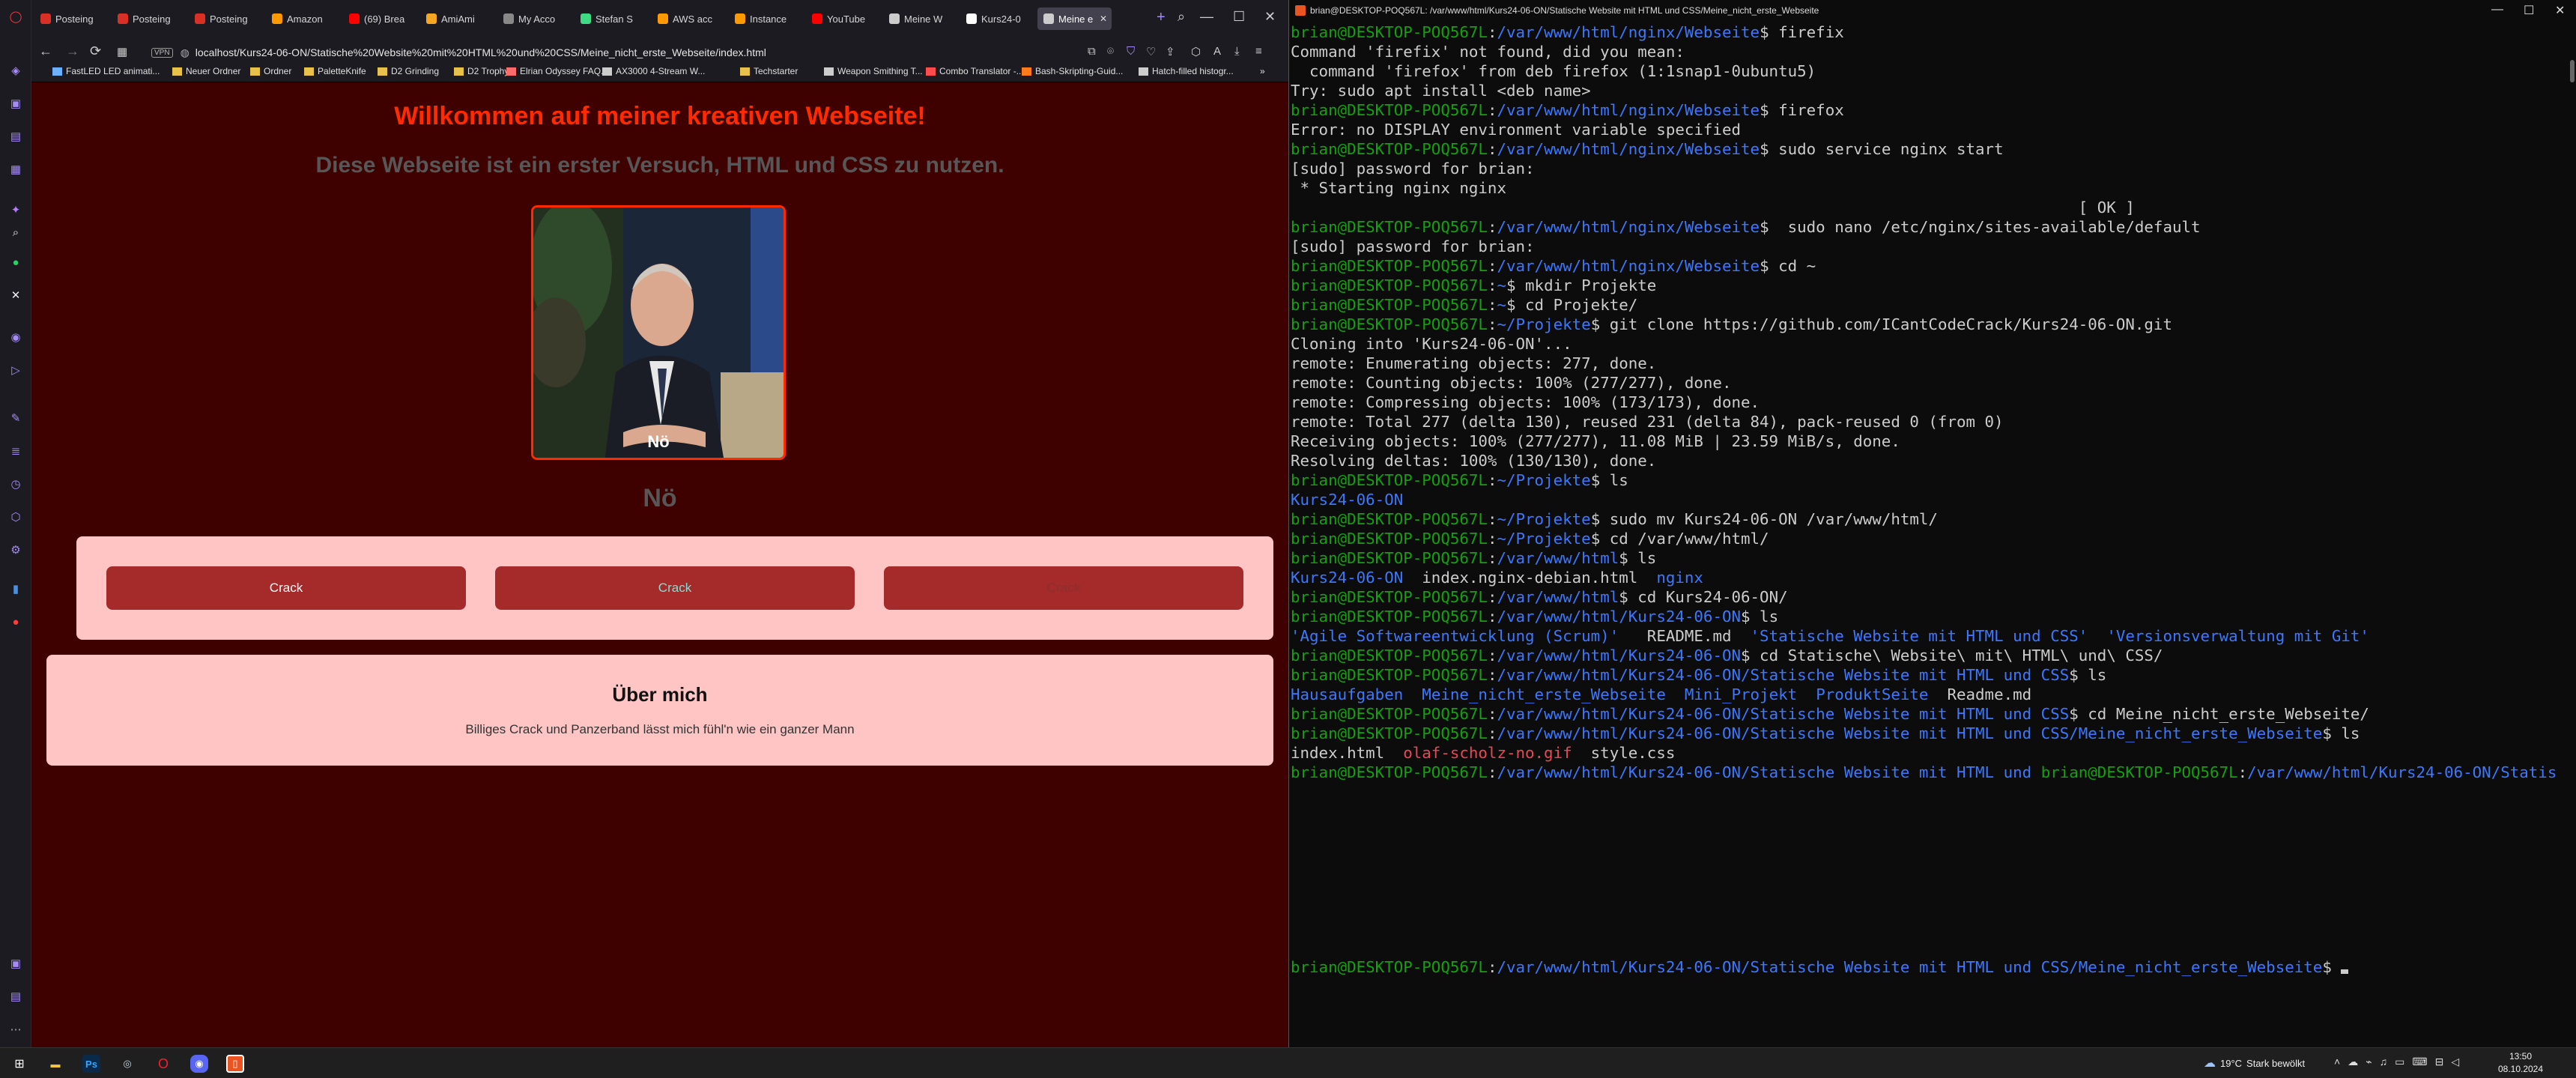 Image resolution: width=2576 pixels, height=1078 pixels. What do you see at coordinates (19, 1064) in the screenshot?
I see `windows-start-icon: ⊞` at bounding box center [19, 1064].